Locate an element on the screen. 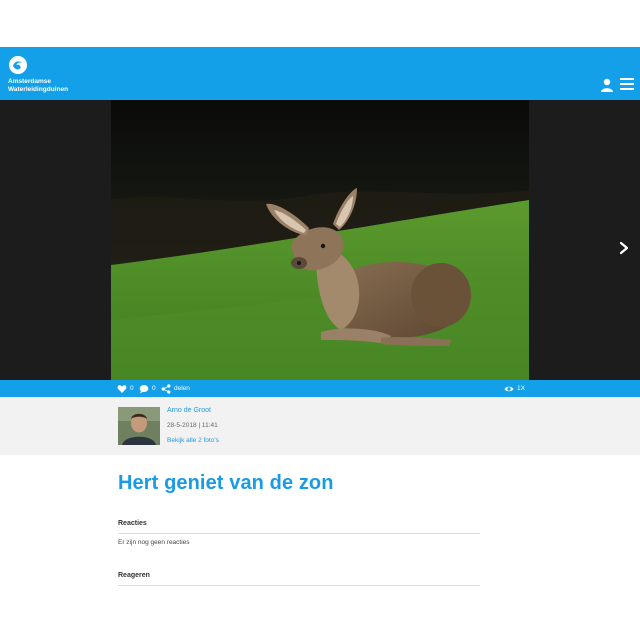 This screenshot has width=640, height=640. reactions-divider is located at coordinates (299, 533).